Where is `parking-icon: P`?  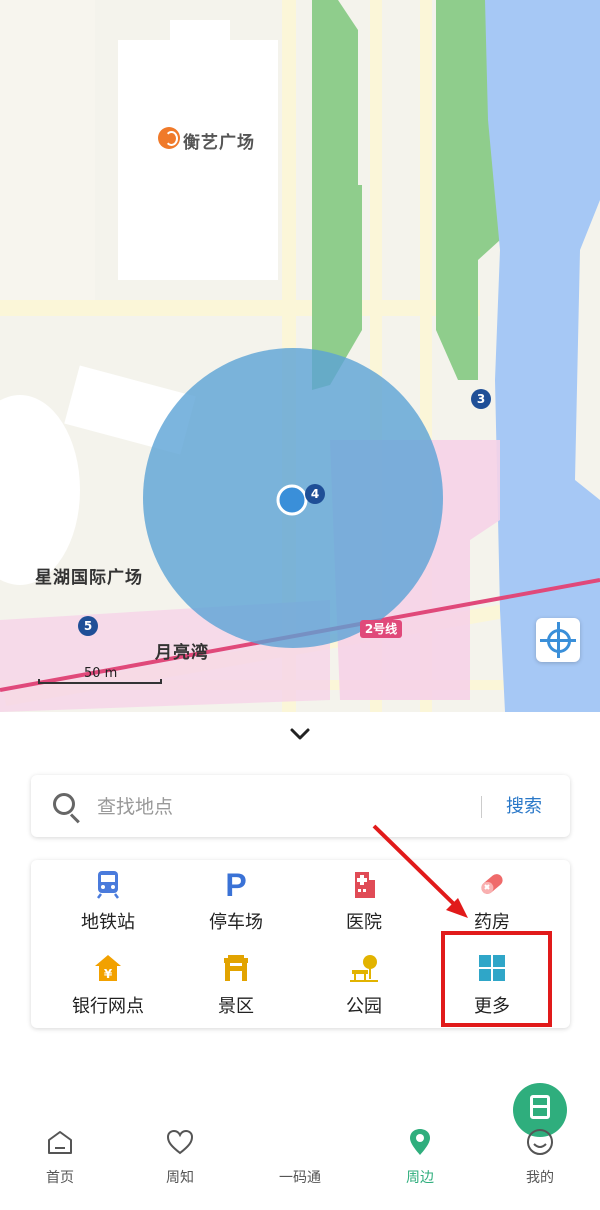 parking-icon: P is located at coordinates (235, 884).